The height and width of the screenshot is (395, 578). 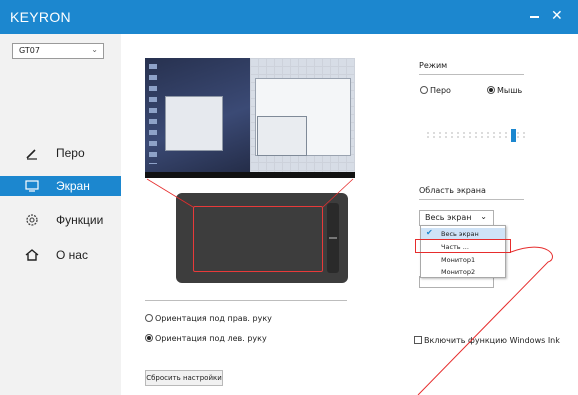 I want to click on check-icon: ✔, so click(x=429, y=232).